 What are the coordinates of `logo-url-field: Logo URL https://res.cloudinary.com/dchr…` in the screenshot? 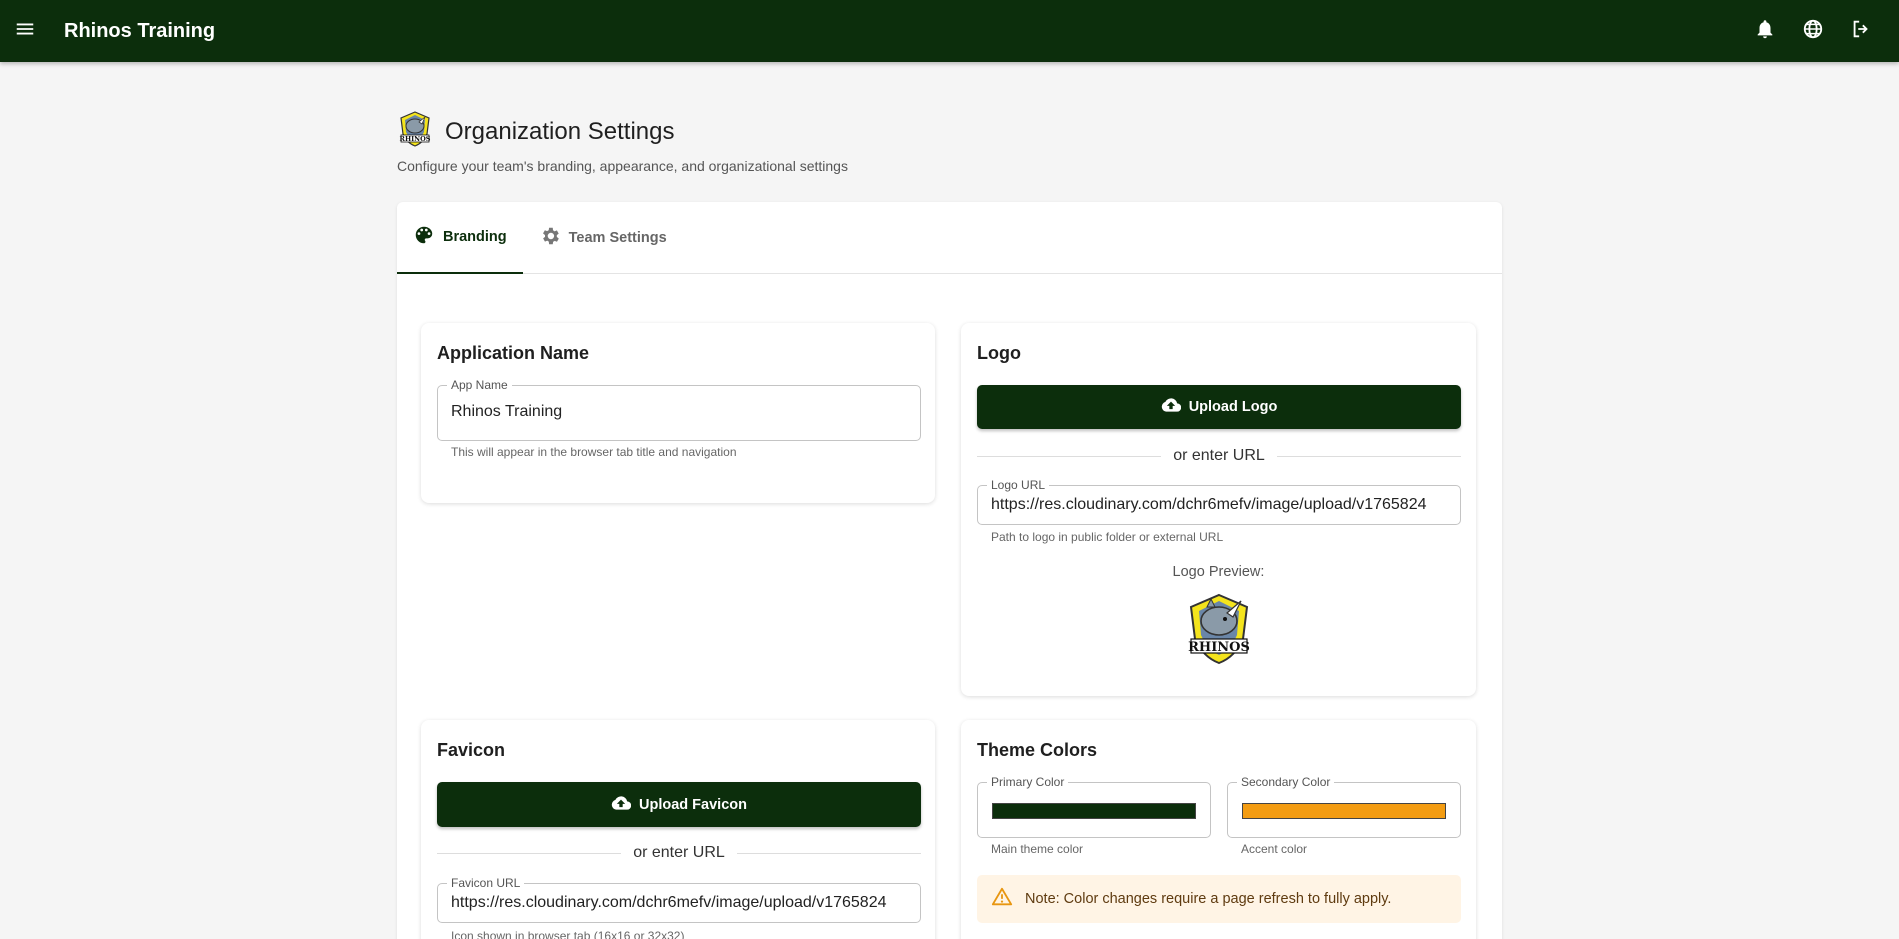 It's located at (1219, 501).